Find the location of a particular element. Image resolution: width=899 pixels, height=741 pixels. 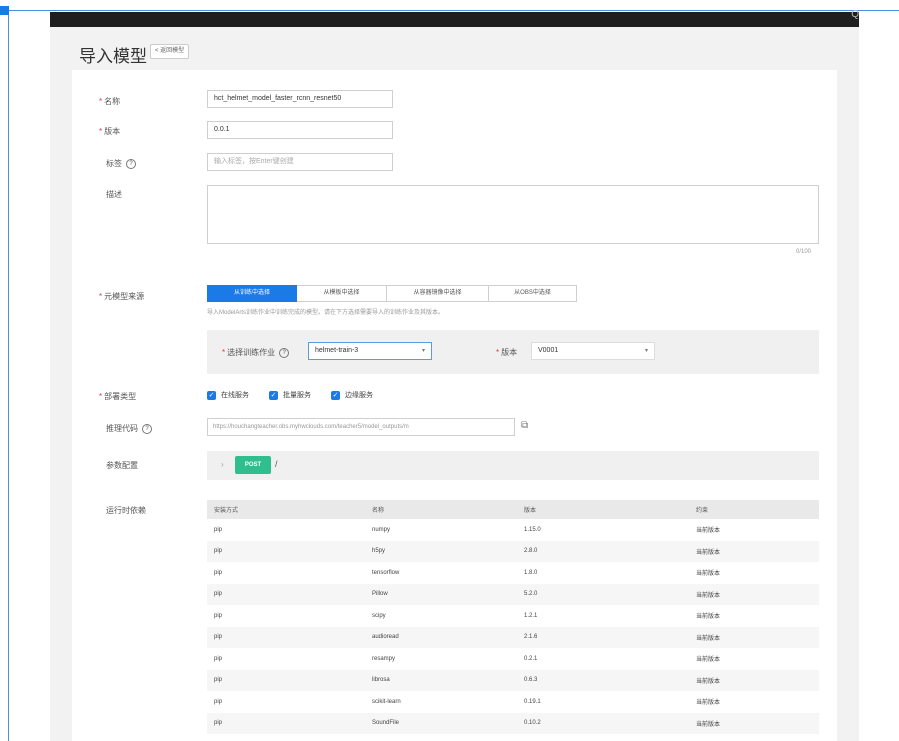

topbar-corner-glyph: Q is located at coordinates (855, 14).